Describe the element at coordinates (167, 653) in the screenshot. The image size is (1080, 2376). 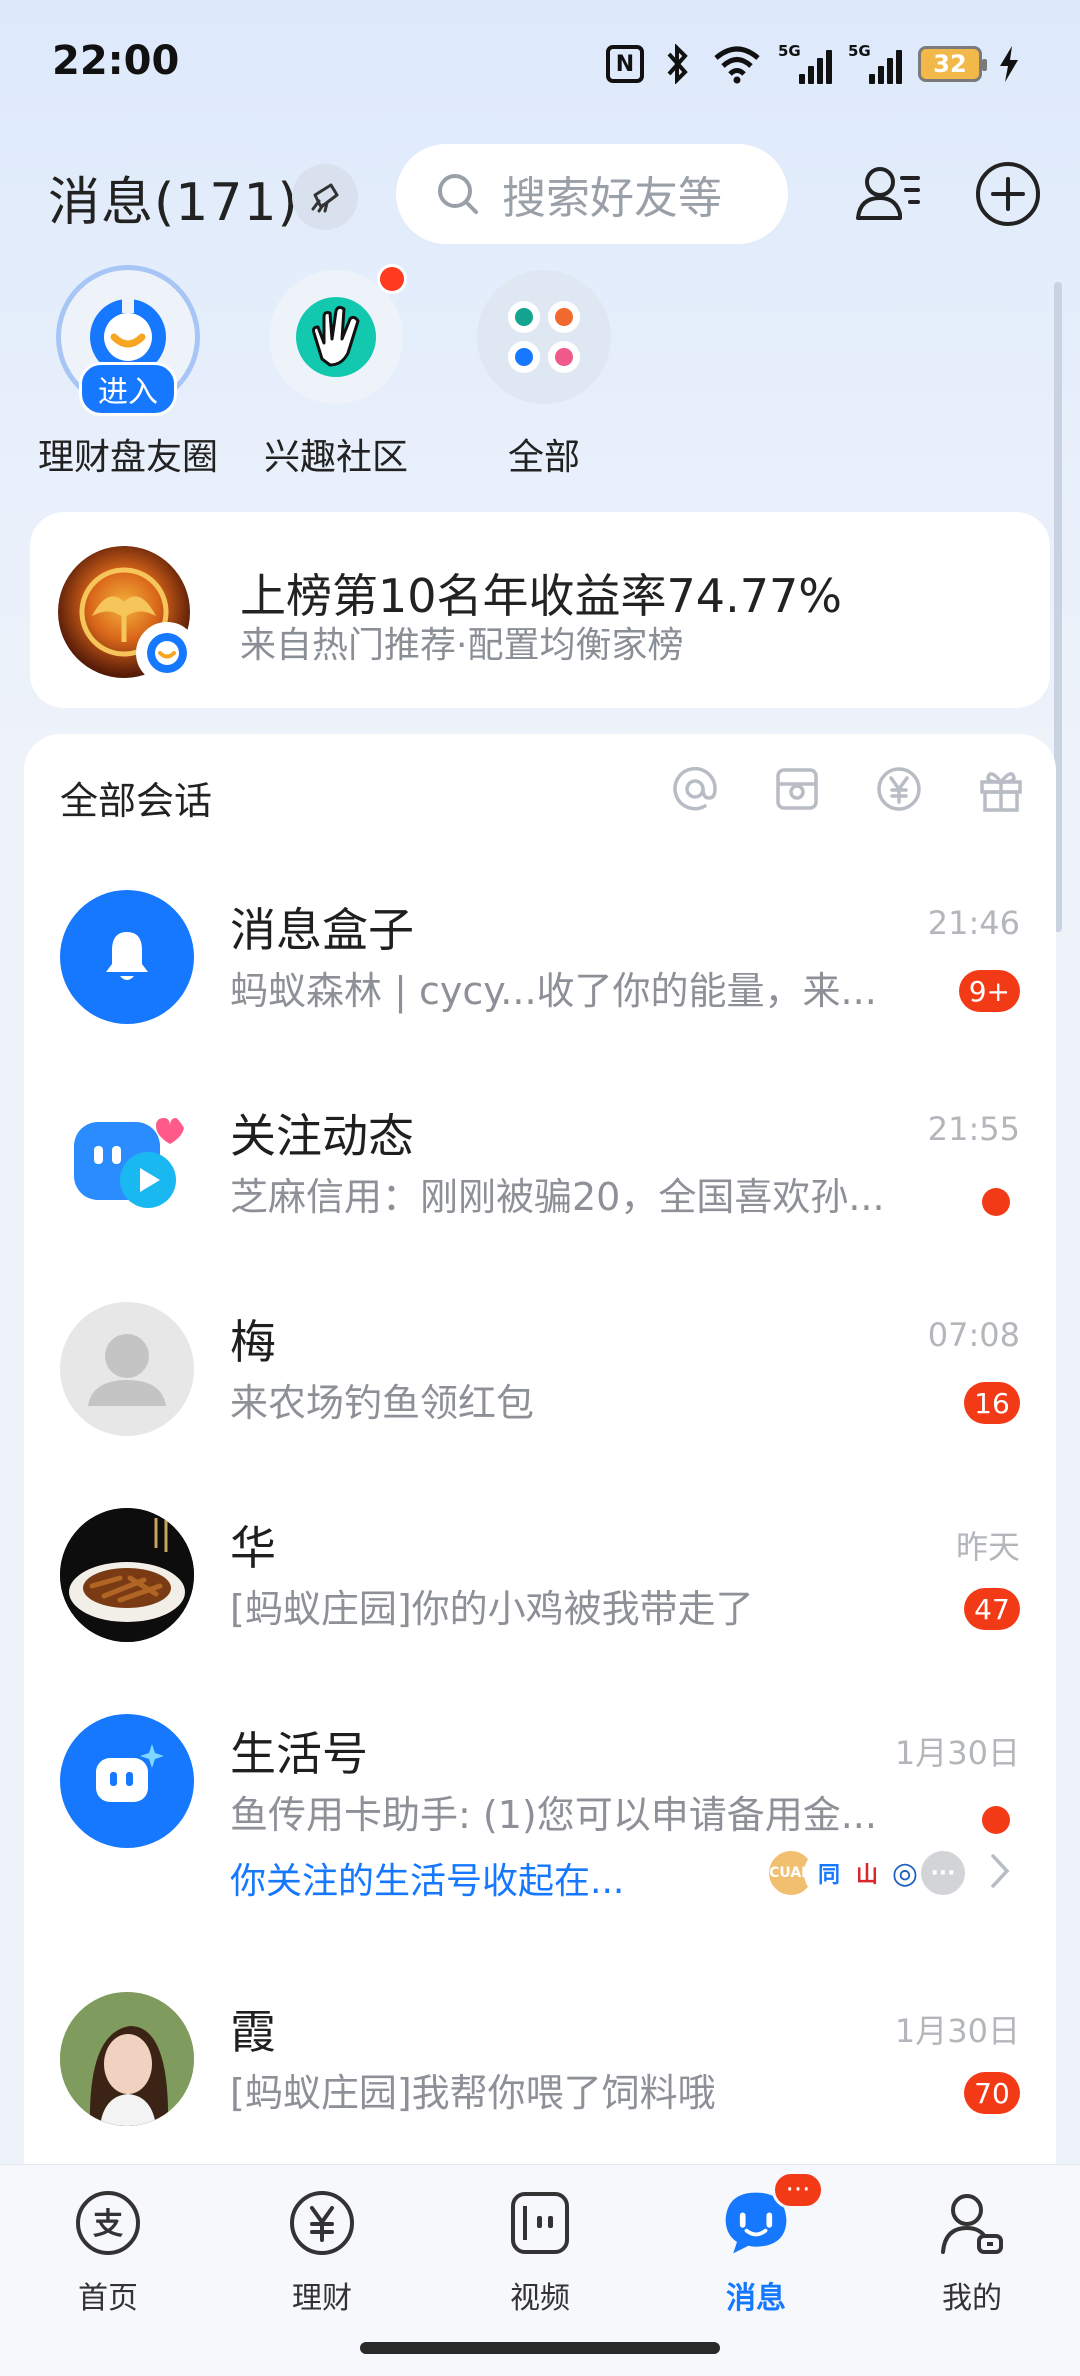
I see `wealth-badge` at that location.